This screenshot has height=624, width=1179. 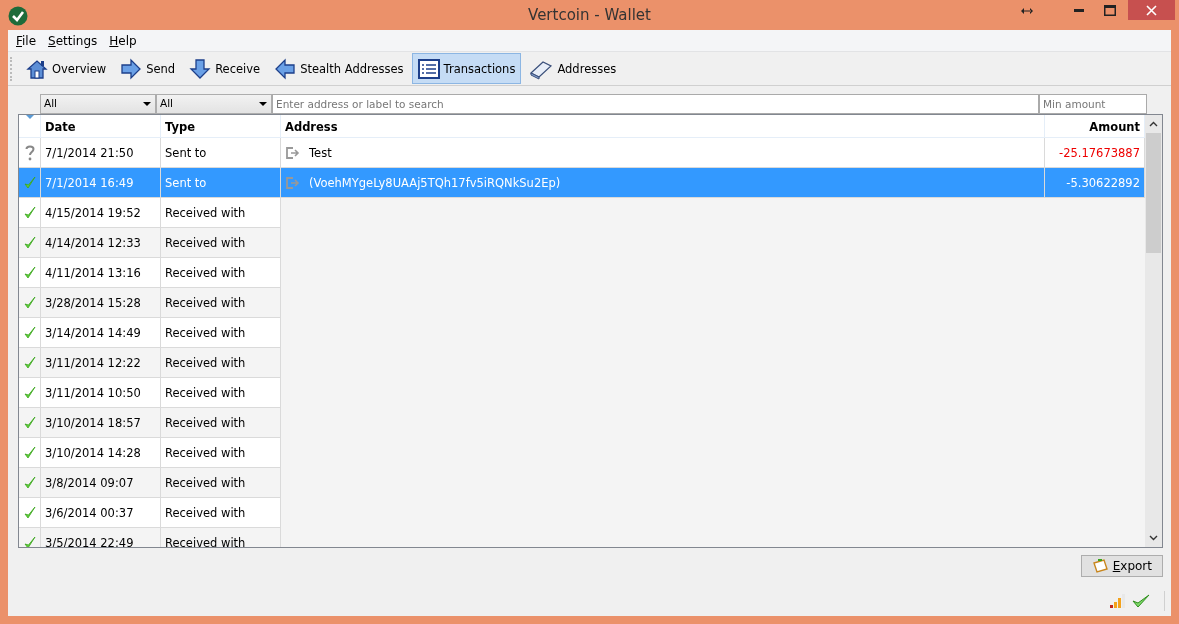 I want to click on column-header: Type, so click(x=221, y=126).